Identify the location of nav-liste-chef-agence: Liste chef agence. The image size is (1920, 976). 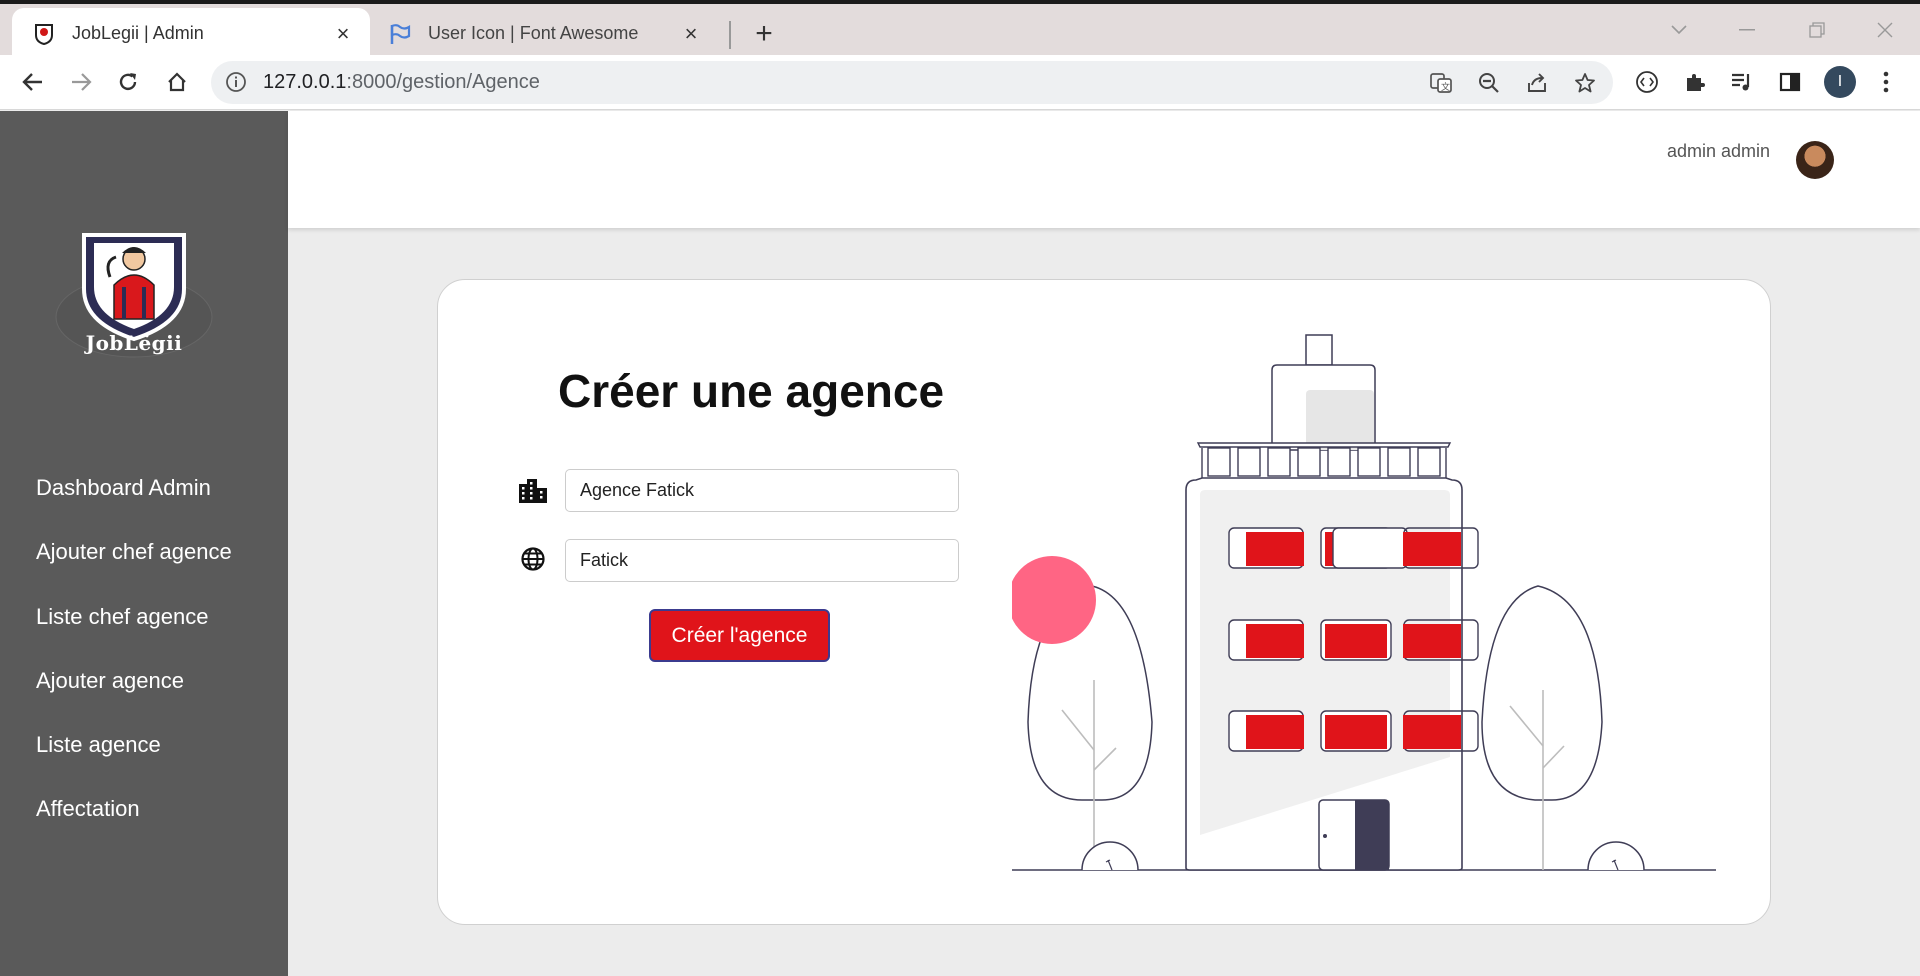
(122, 617).